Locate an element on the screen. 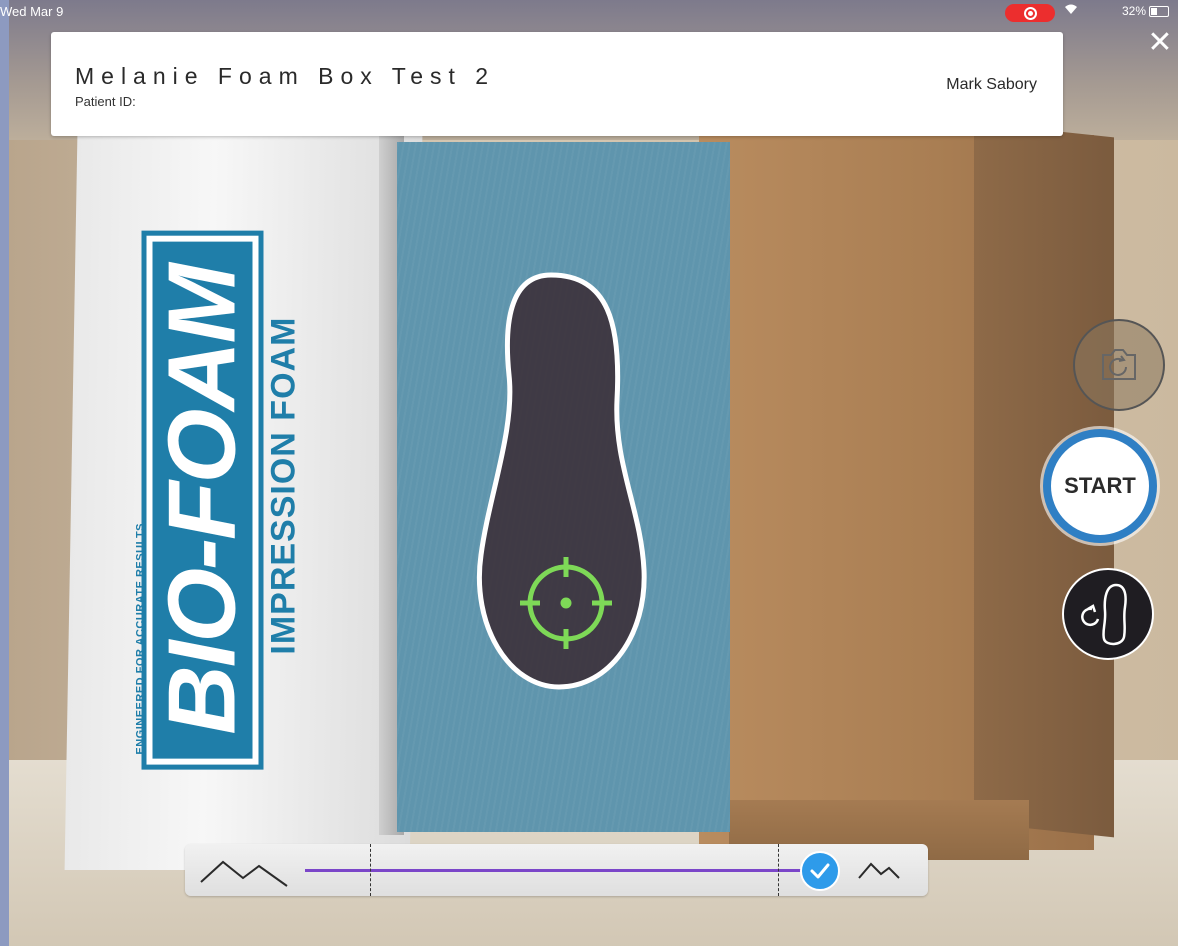 This screenshot has width=1178, height=946. box-brand: BIO-FOAM is located at coordinates (202, 500).